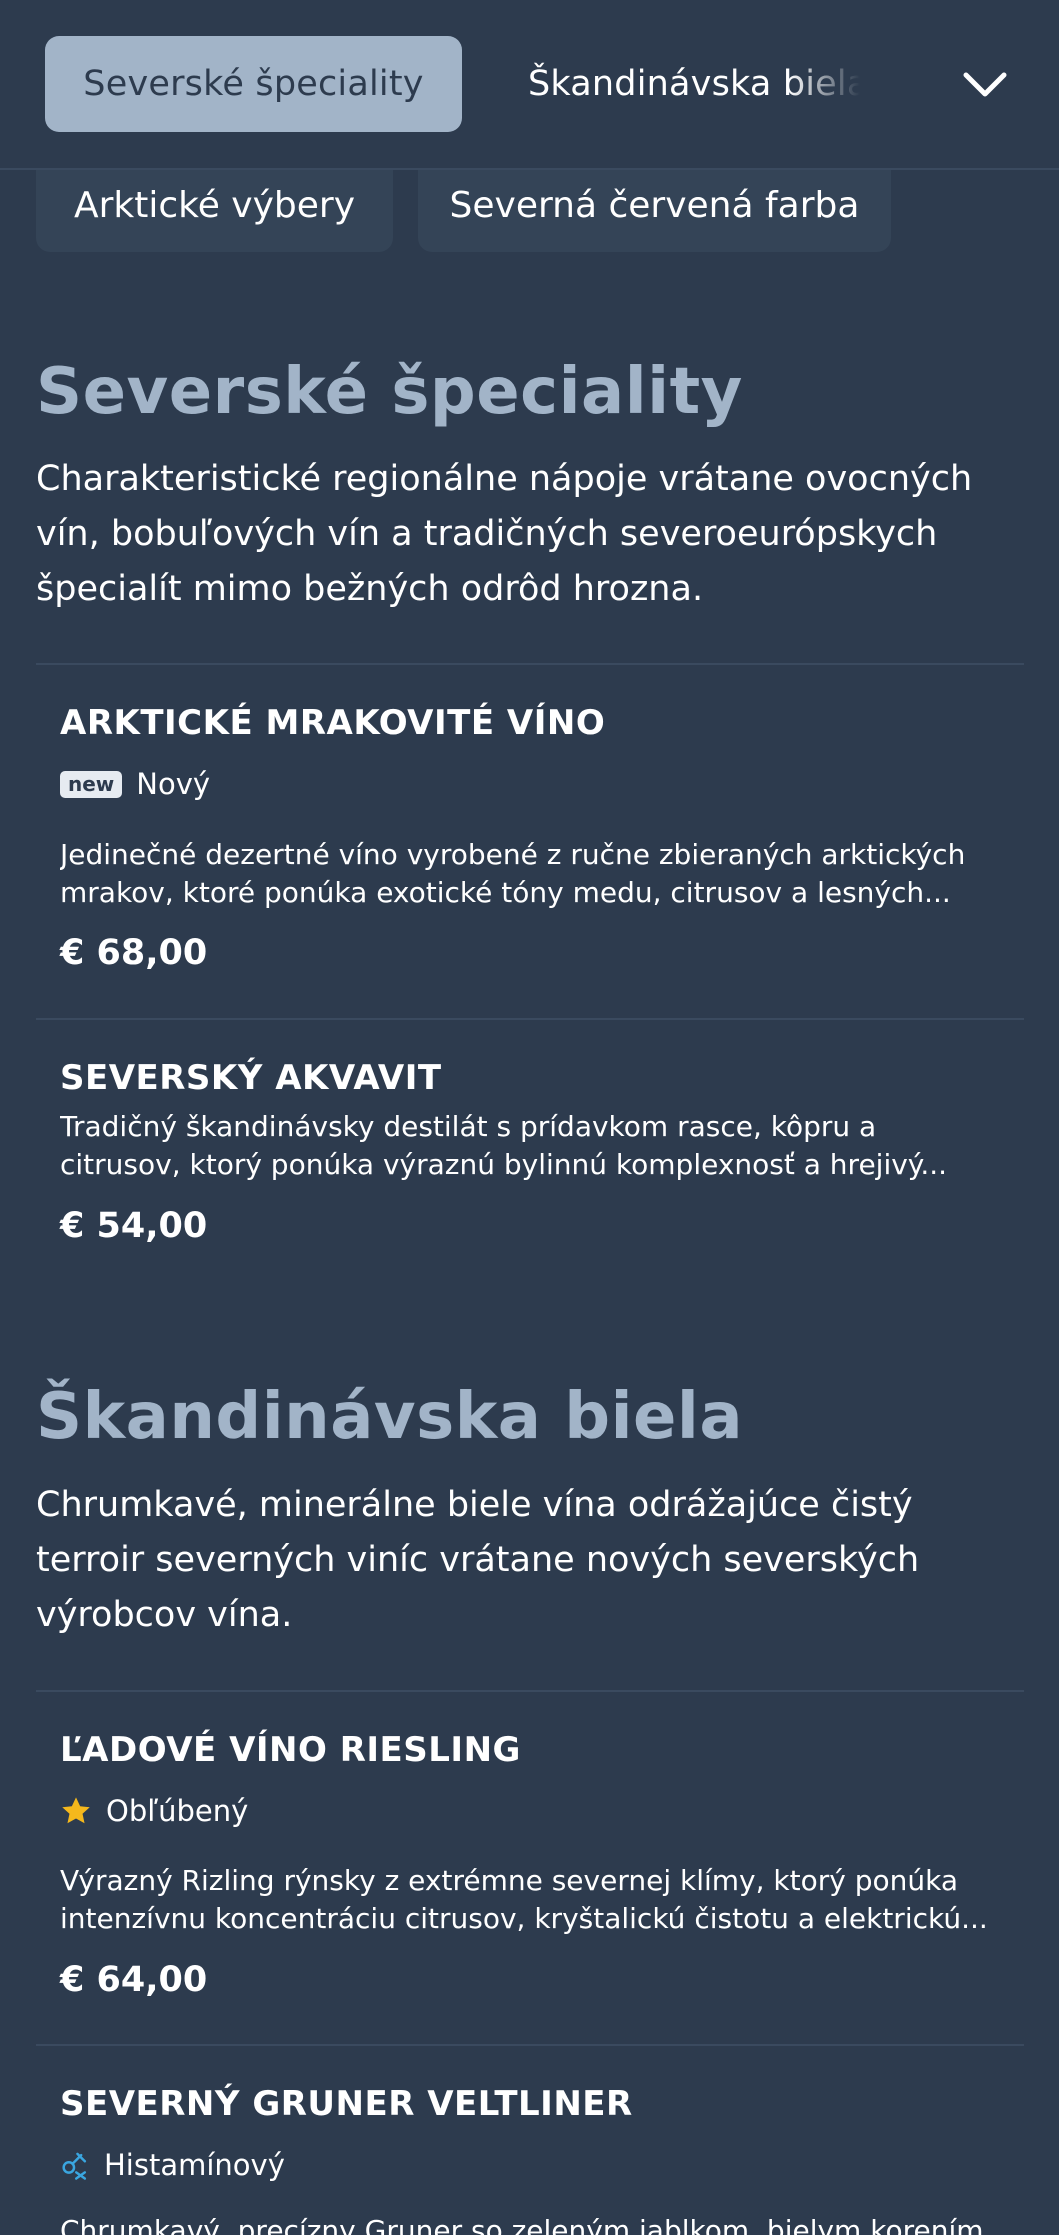 The height and width of the screenshot is (2235, 1059). I want to click on category-tab-scandinavian-white: Škandinávska biela, so click(680, 84).